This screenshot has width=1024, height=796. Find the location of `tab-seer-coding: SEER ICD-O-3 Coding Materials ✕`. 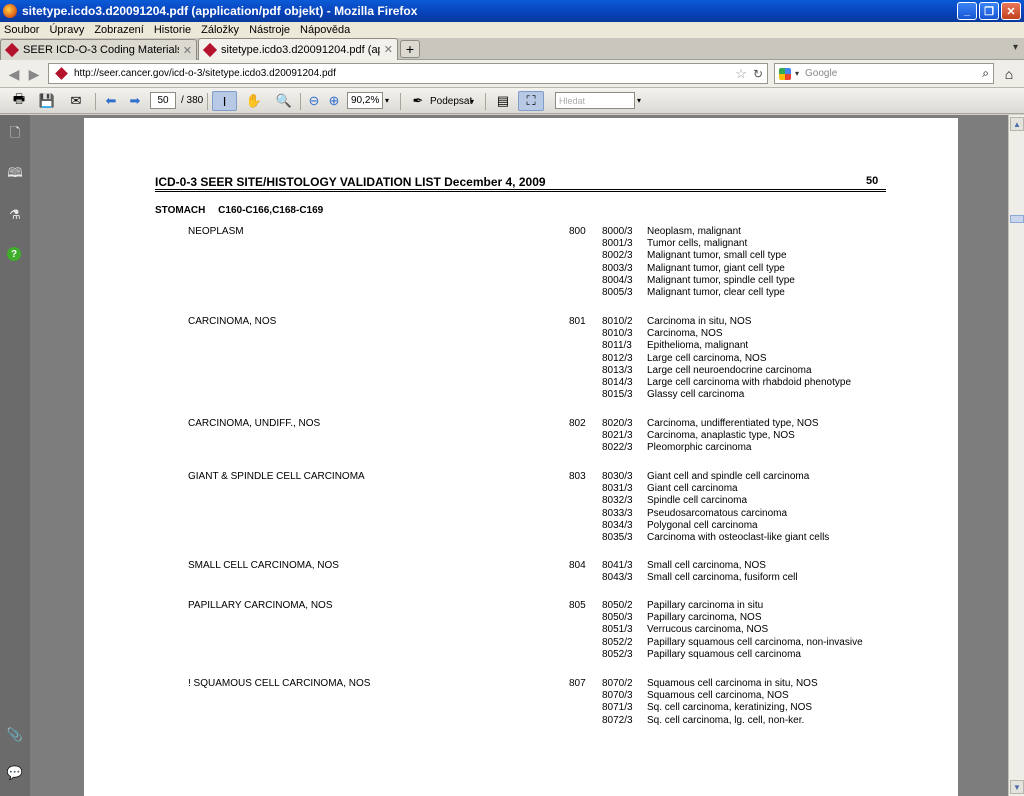

tab-seer-coding: SEER ICD-O-3 Coding Materials ✕ is located at coordinates (98, 49).